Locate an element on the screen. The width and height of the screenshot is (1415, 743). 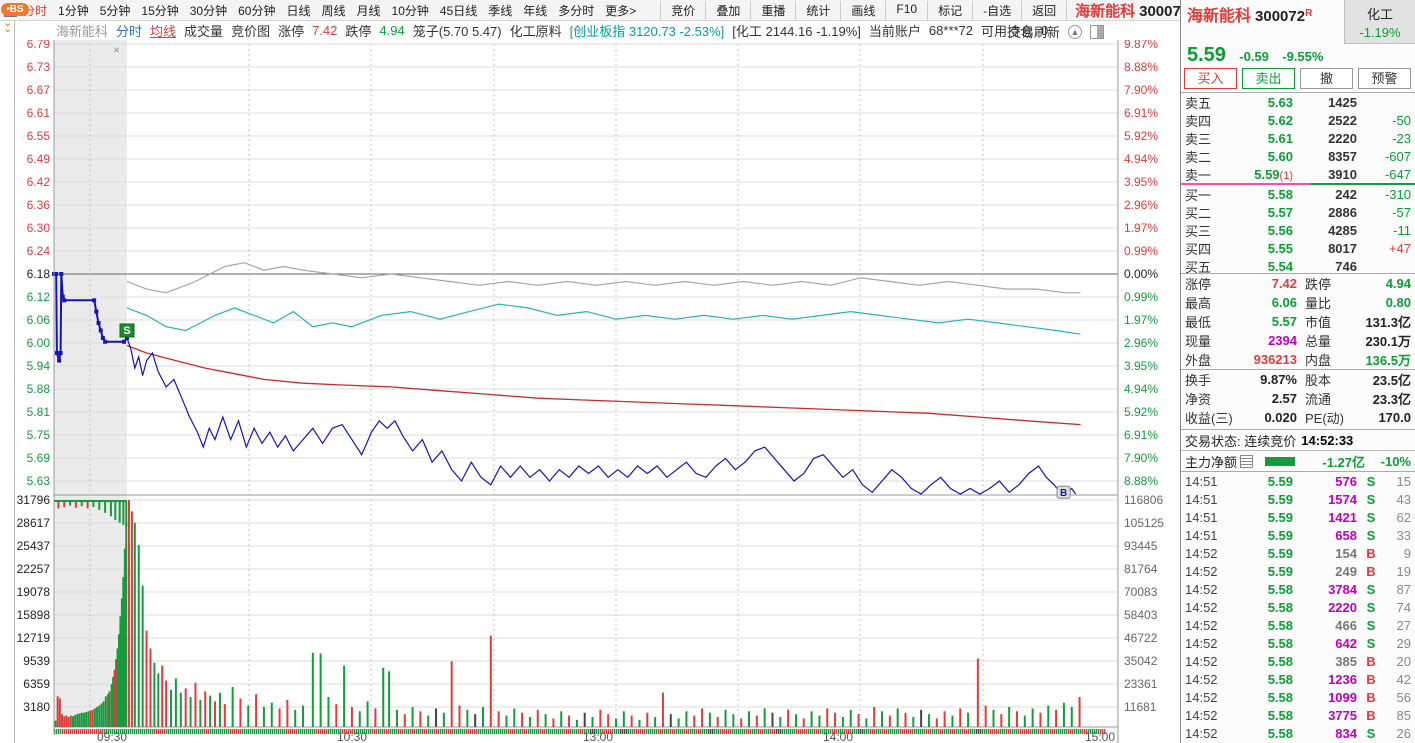
stat-row: 外盘 936213 内盘 136.5万 is located at coordinates (1298, 360).